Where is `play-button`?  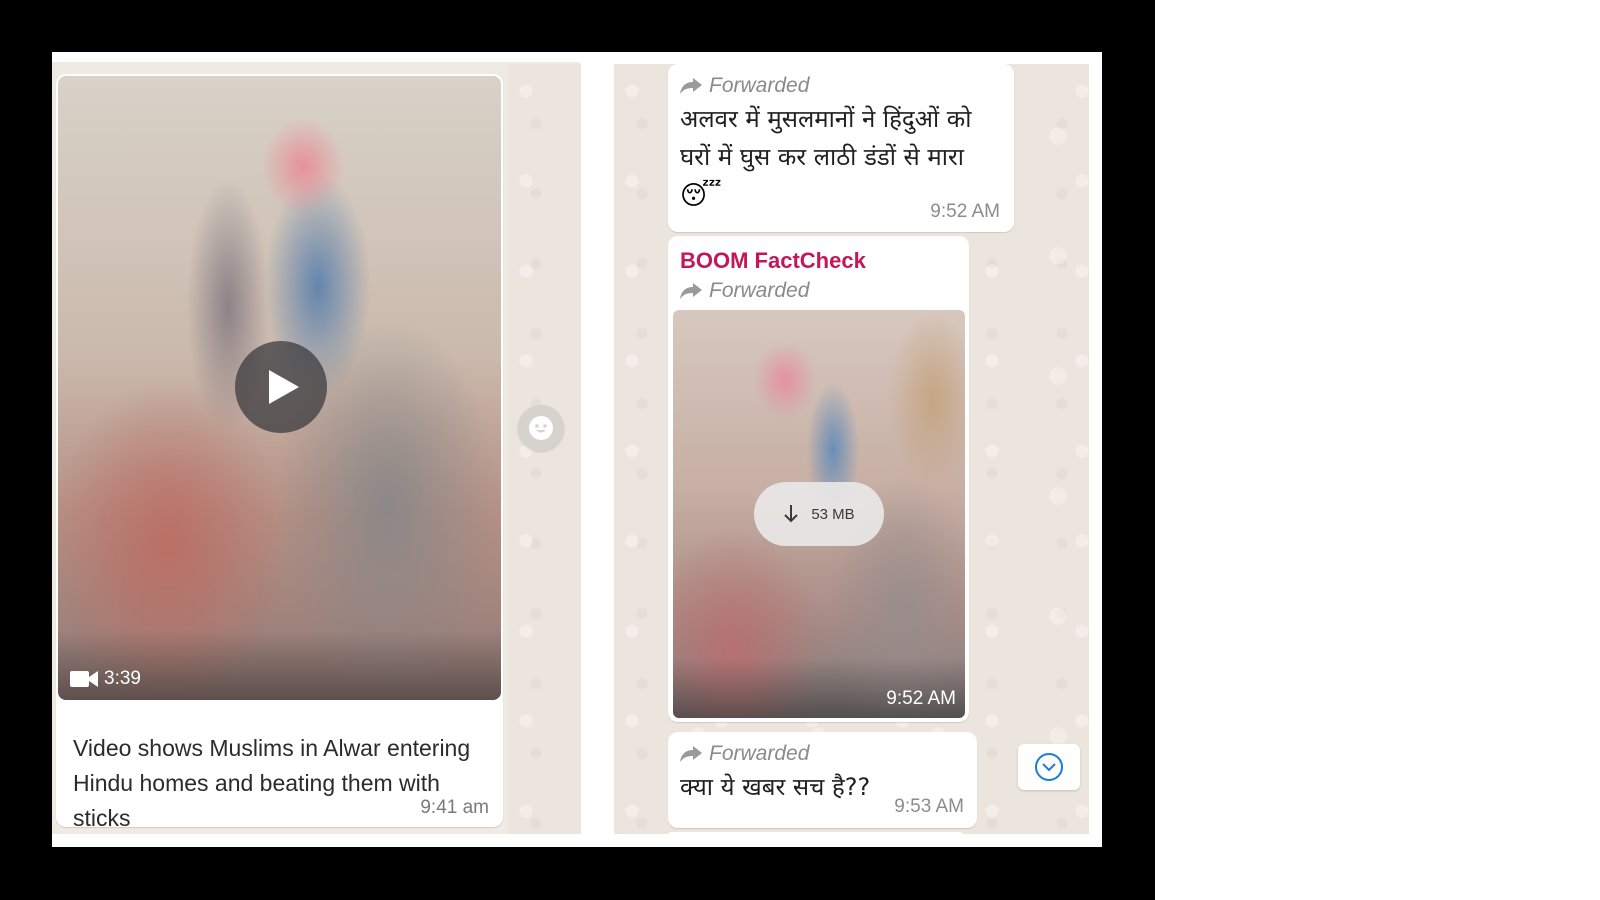 play-button is located at coordinates (281, 387).